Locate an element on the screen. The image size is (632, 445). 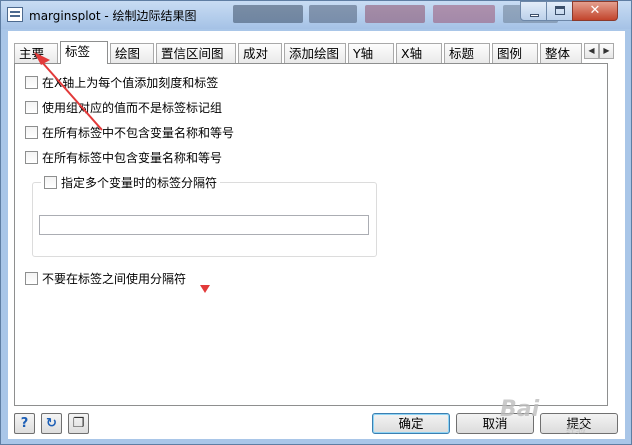
maximize-button is located at coordinates (559, 11).